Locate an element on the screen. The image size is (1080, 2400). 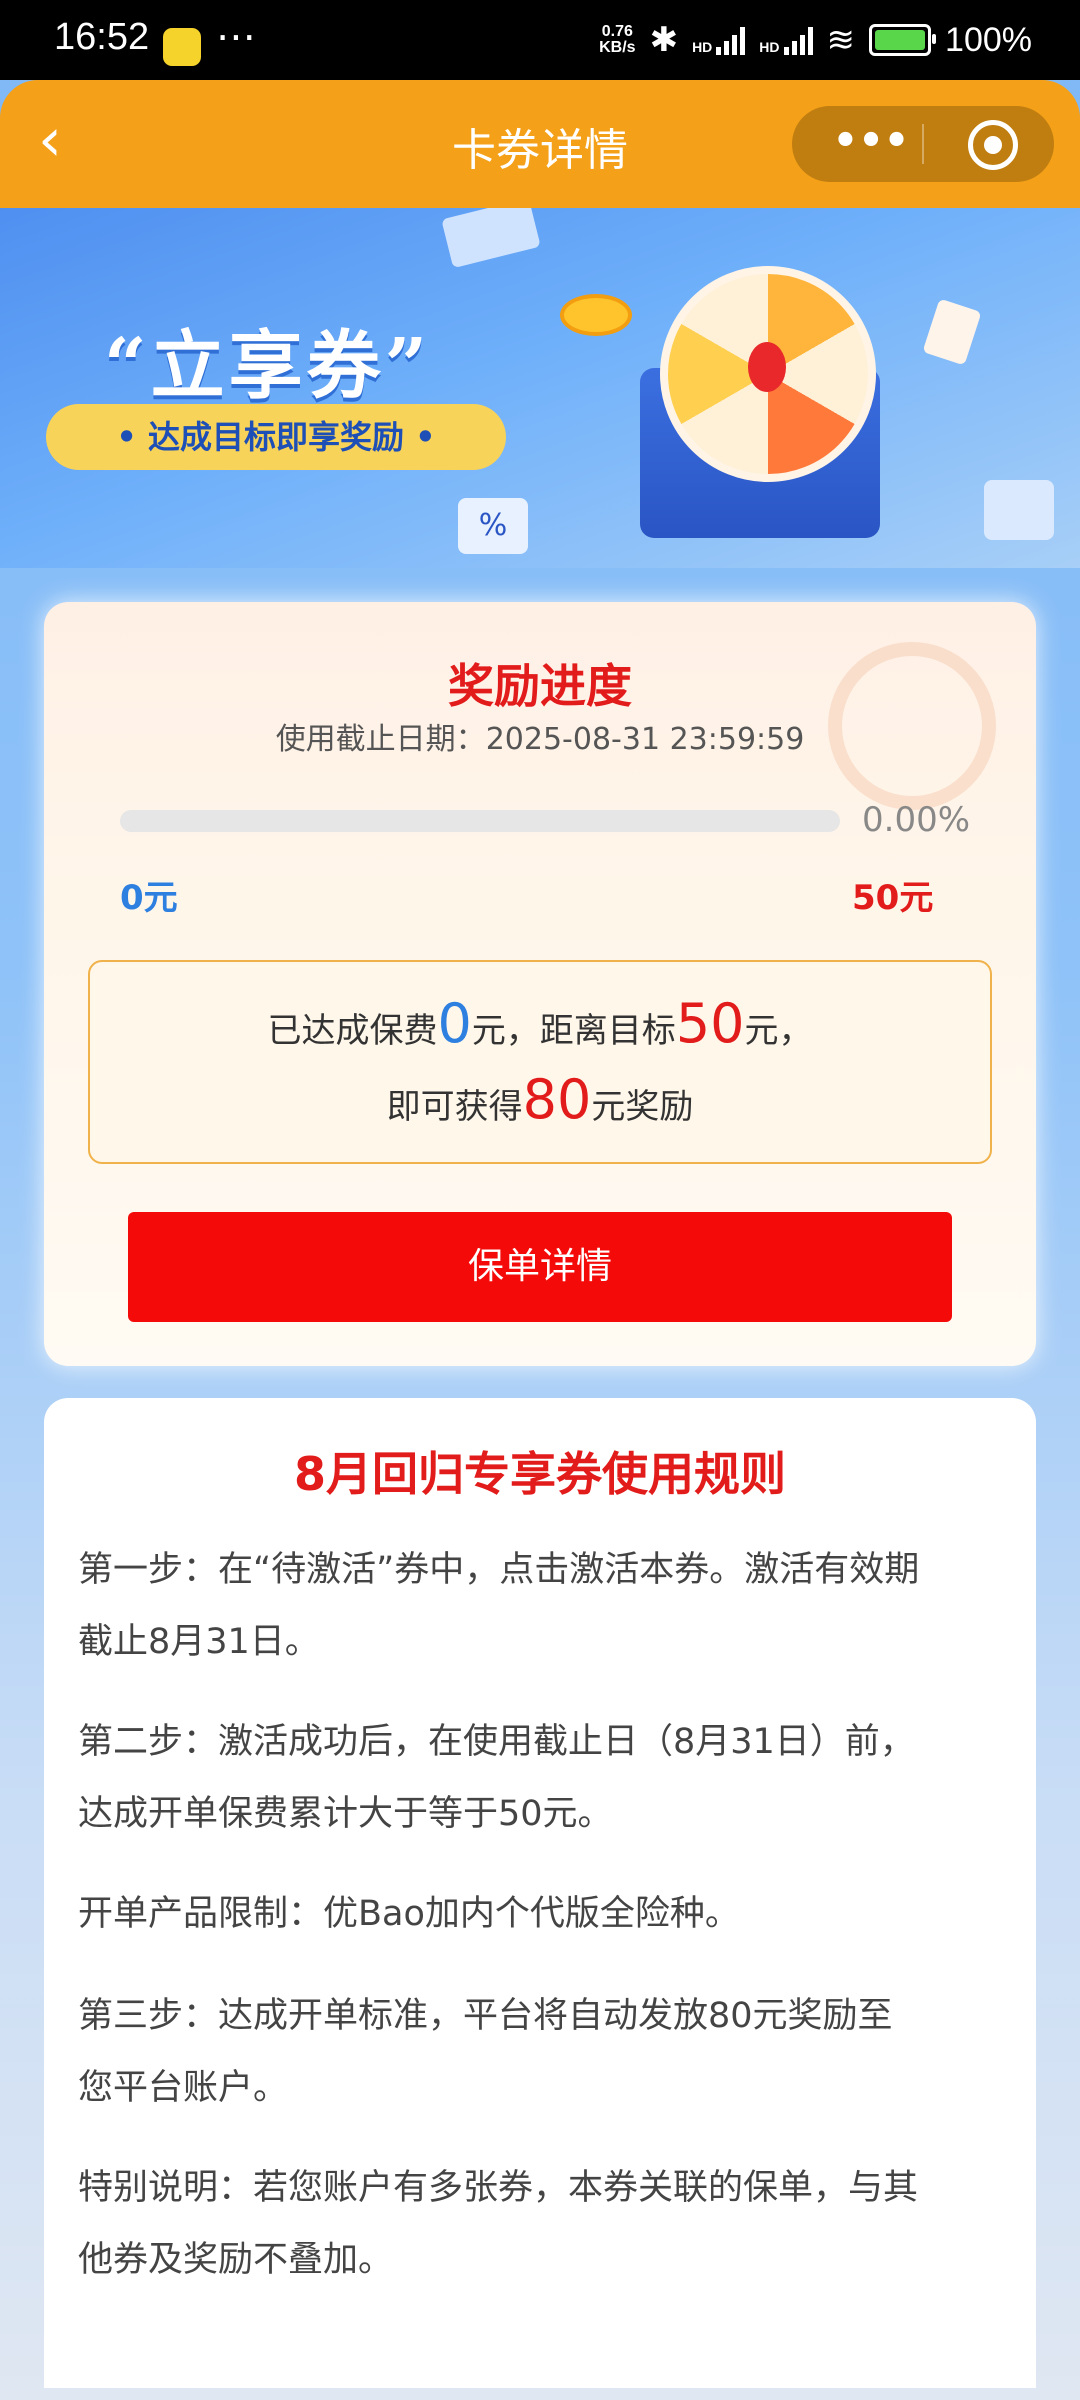
mini-program-capsule: ••• is located at coordinates (923, 144).